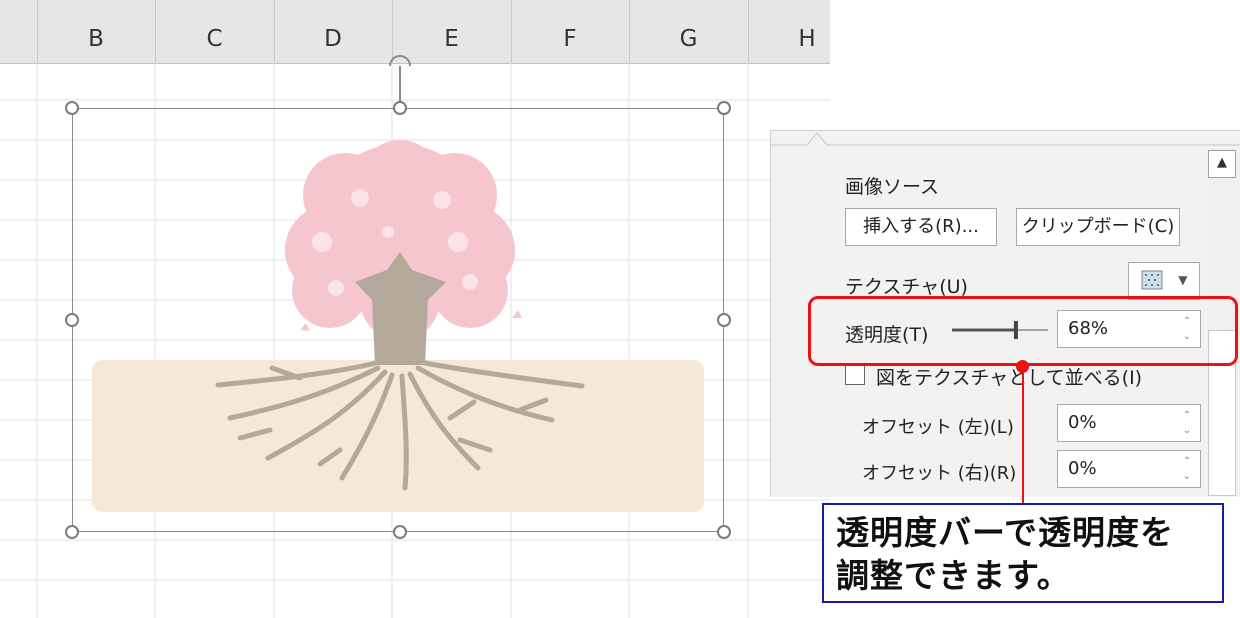 This screenshot has width=1240, height=618. Describe the element at coordinates (415, 32) in the screenshot. I see `column-header-row: B C D E F G H` at that location.